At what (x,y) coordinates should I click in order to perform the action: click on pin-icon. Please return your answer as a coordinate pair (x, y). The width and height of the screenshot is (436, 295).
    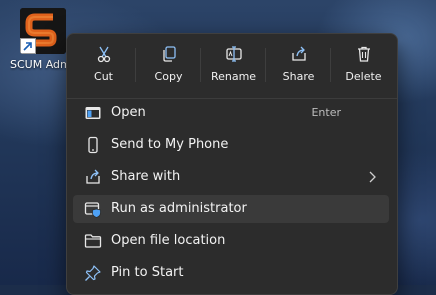
    Looking at the image, I should click on (93, 273).